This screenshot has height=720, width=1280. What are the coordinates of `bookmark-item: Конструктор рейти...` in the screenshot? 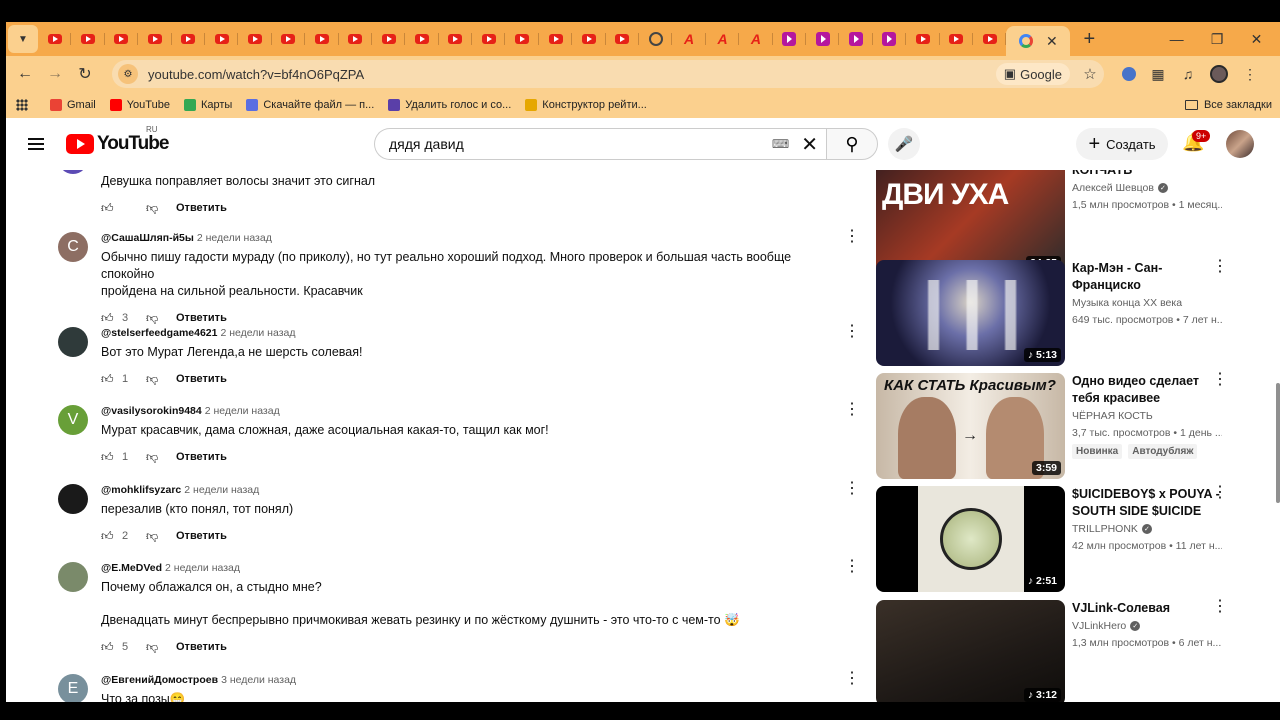 It's located at (586, 105).